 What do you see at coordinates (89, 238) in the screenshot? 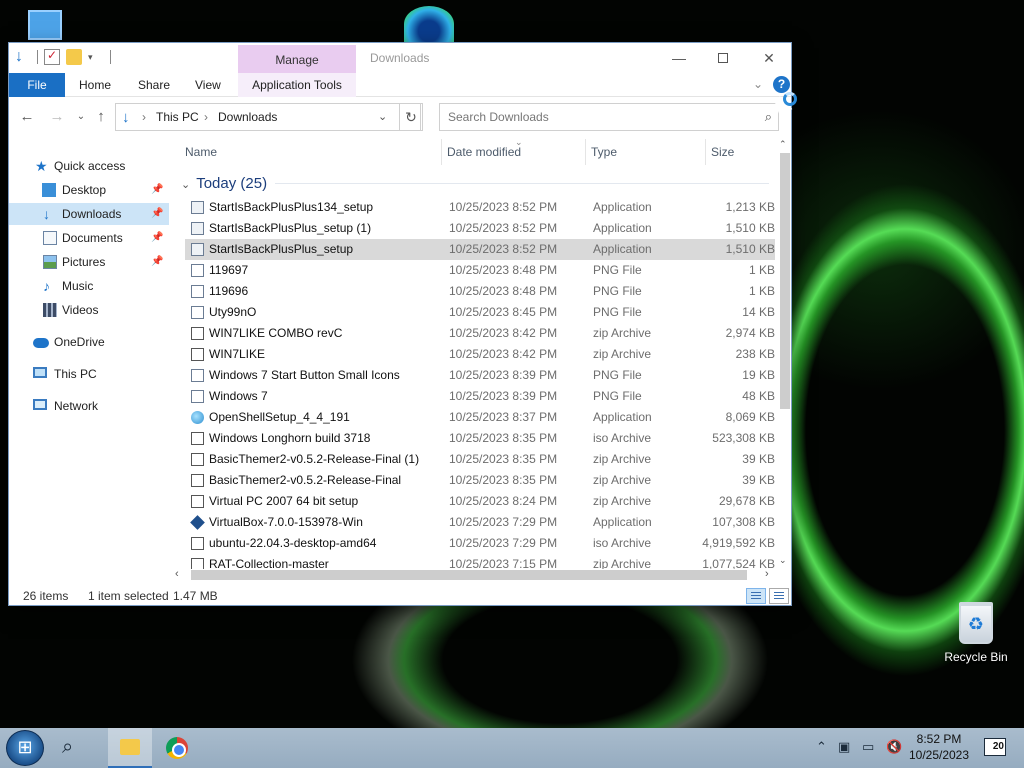
I see `nav-documents: Documents 📌` at bounding box center [89, 238].